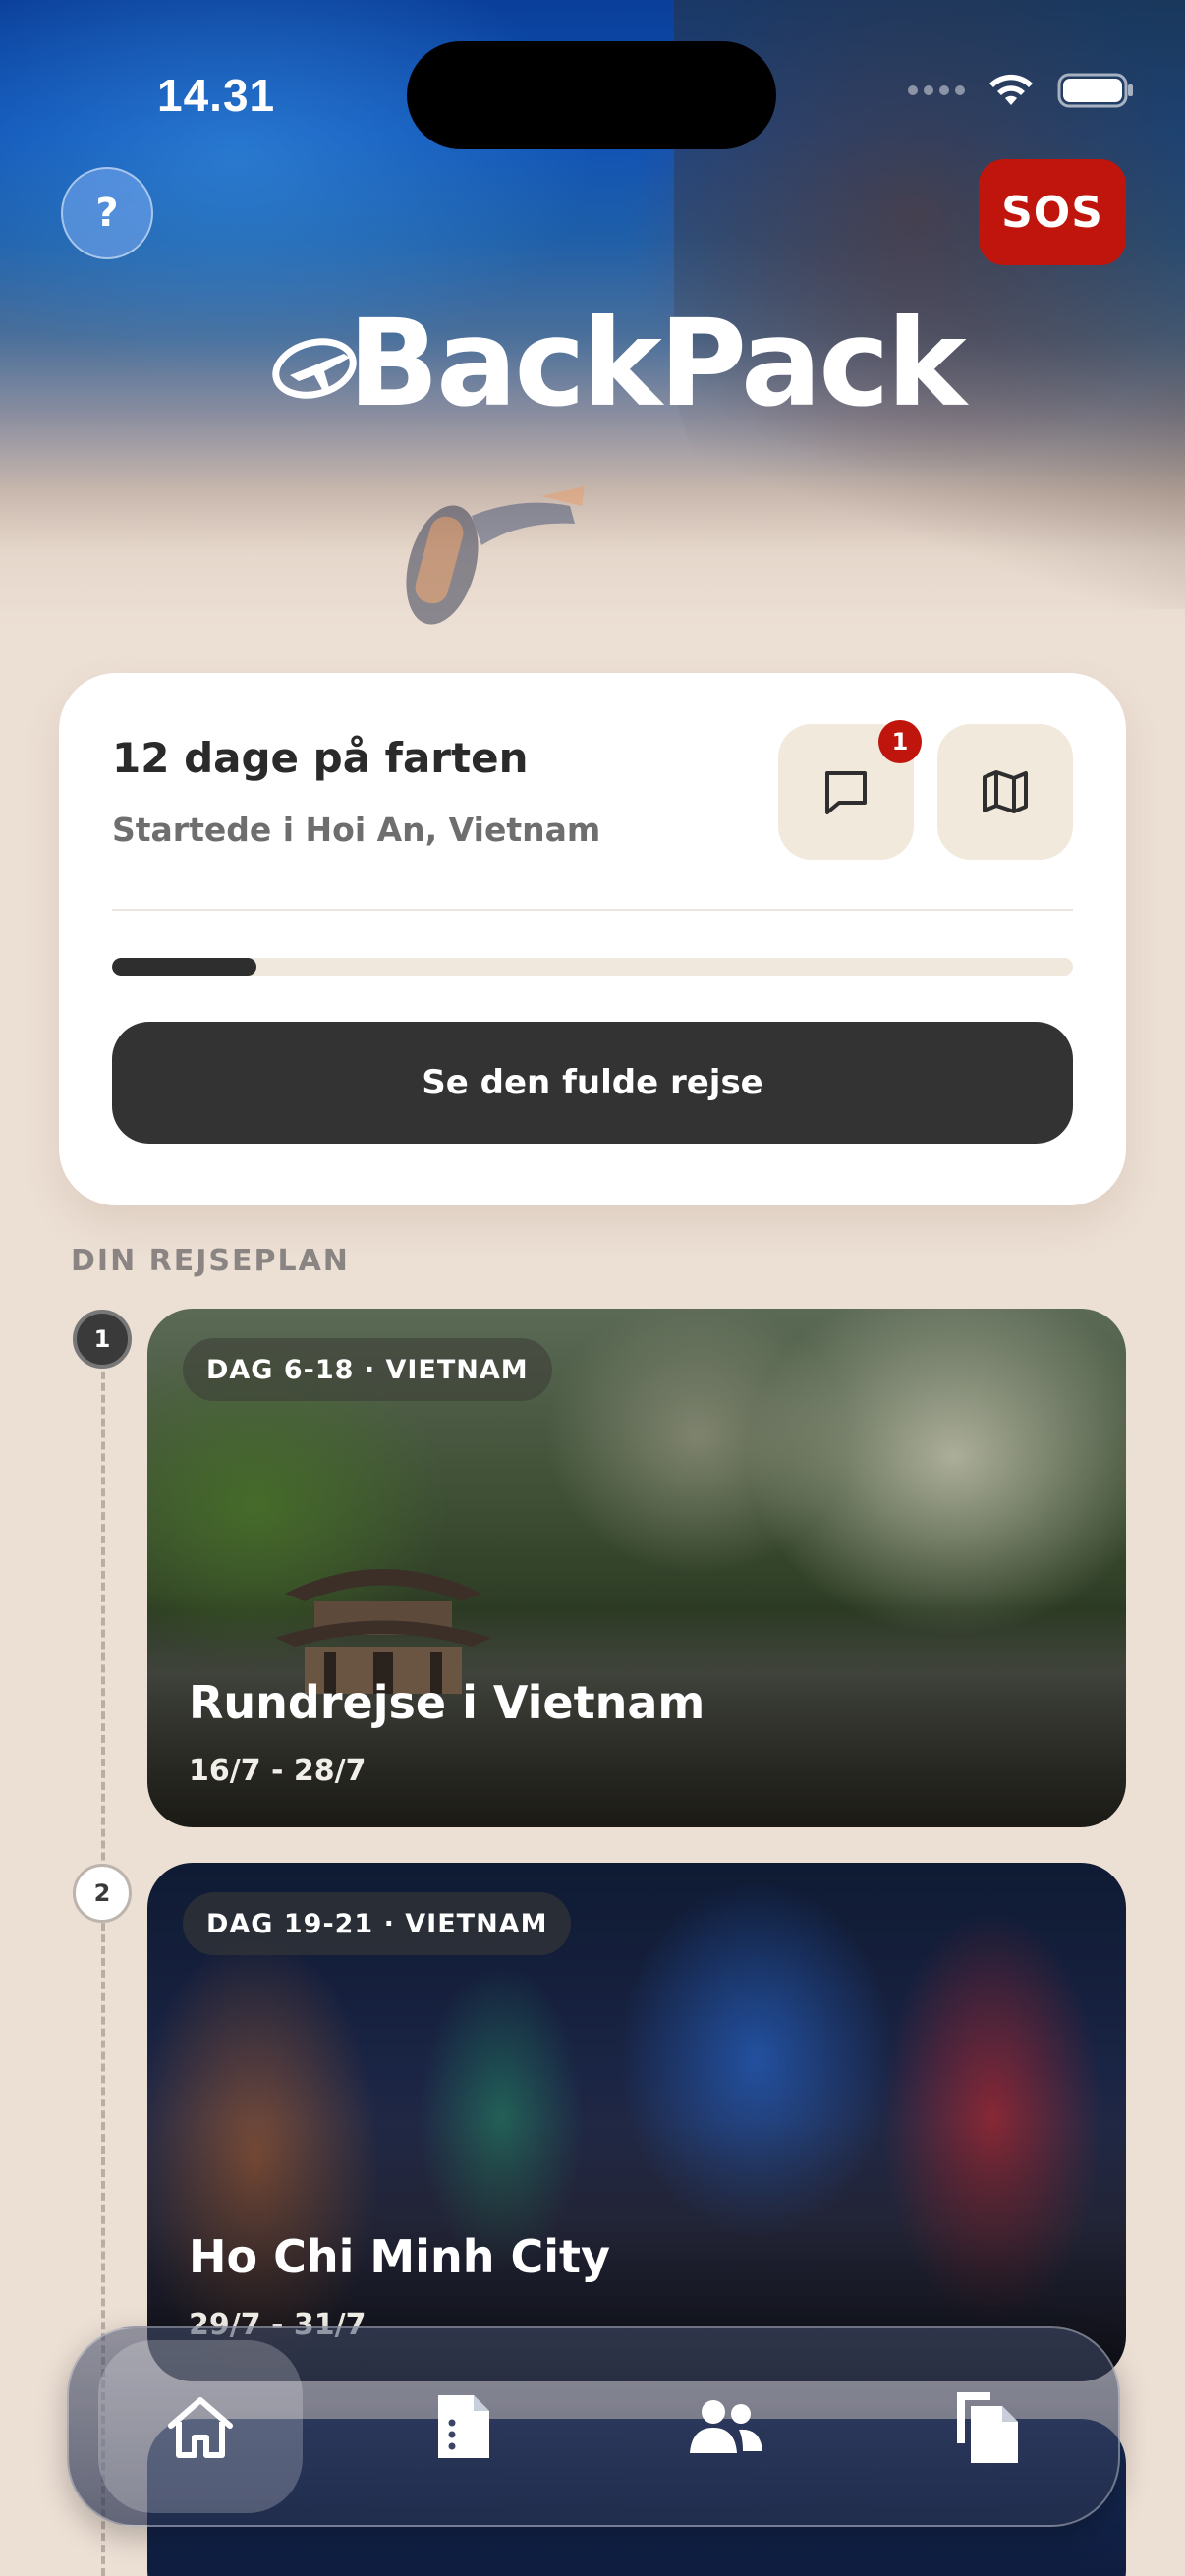 This screenshot has width=1185, height=2576. Describe the element at coordinates (937, 90) in the screenshot. I see `cellular-signal-icon` at that location.